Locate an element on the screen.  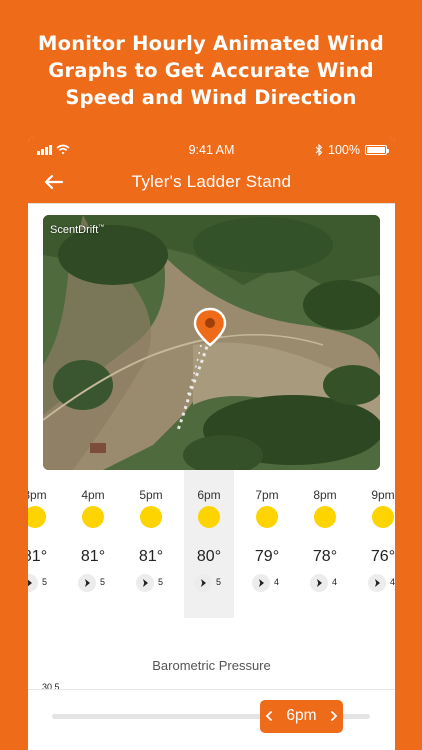
hour-column: 4pm 81° 5 is located at coordinates (93, 544).